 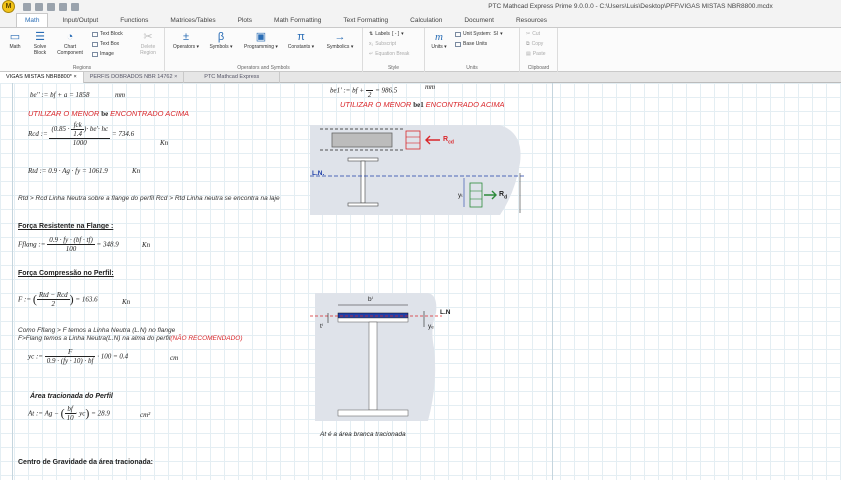 What do you see at coordinates (448, 141) in the screenshot?
I see `fig1-rcd-label: Rcd` at bounding box center [448, 141].